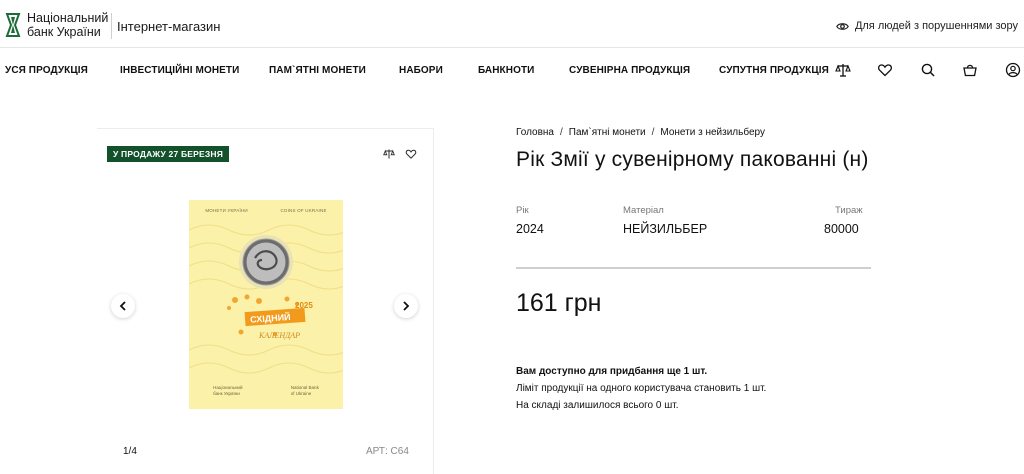 The height and width of the screenshot is (474, 1024). I want to click on spec-mintage-label: Тираж, so click(849, 210).